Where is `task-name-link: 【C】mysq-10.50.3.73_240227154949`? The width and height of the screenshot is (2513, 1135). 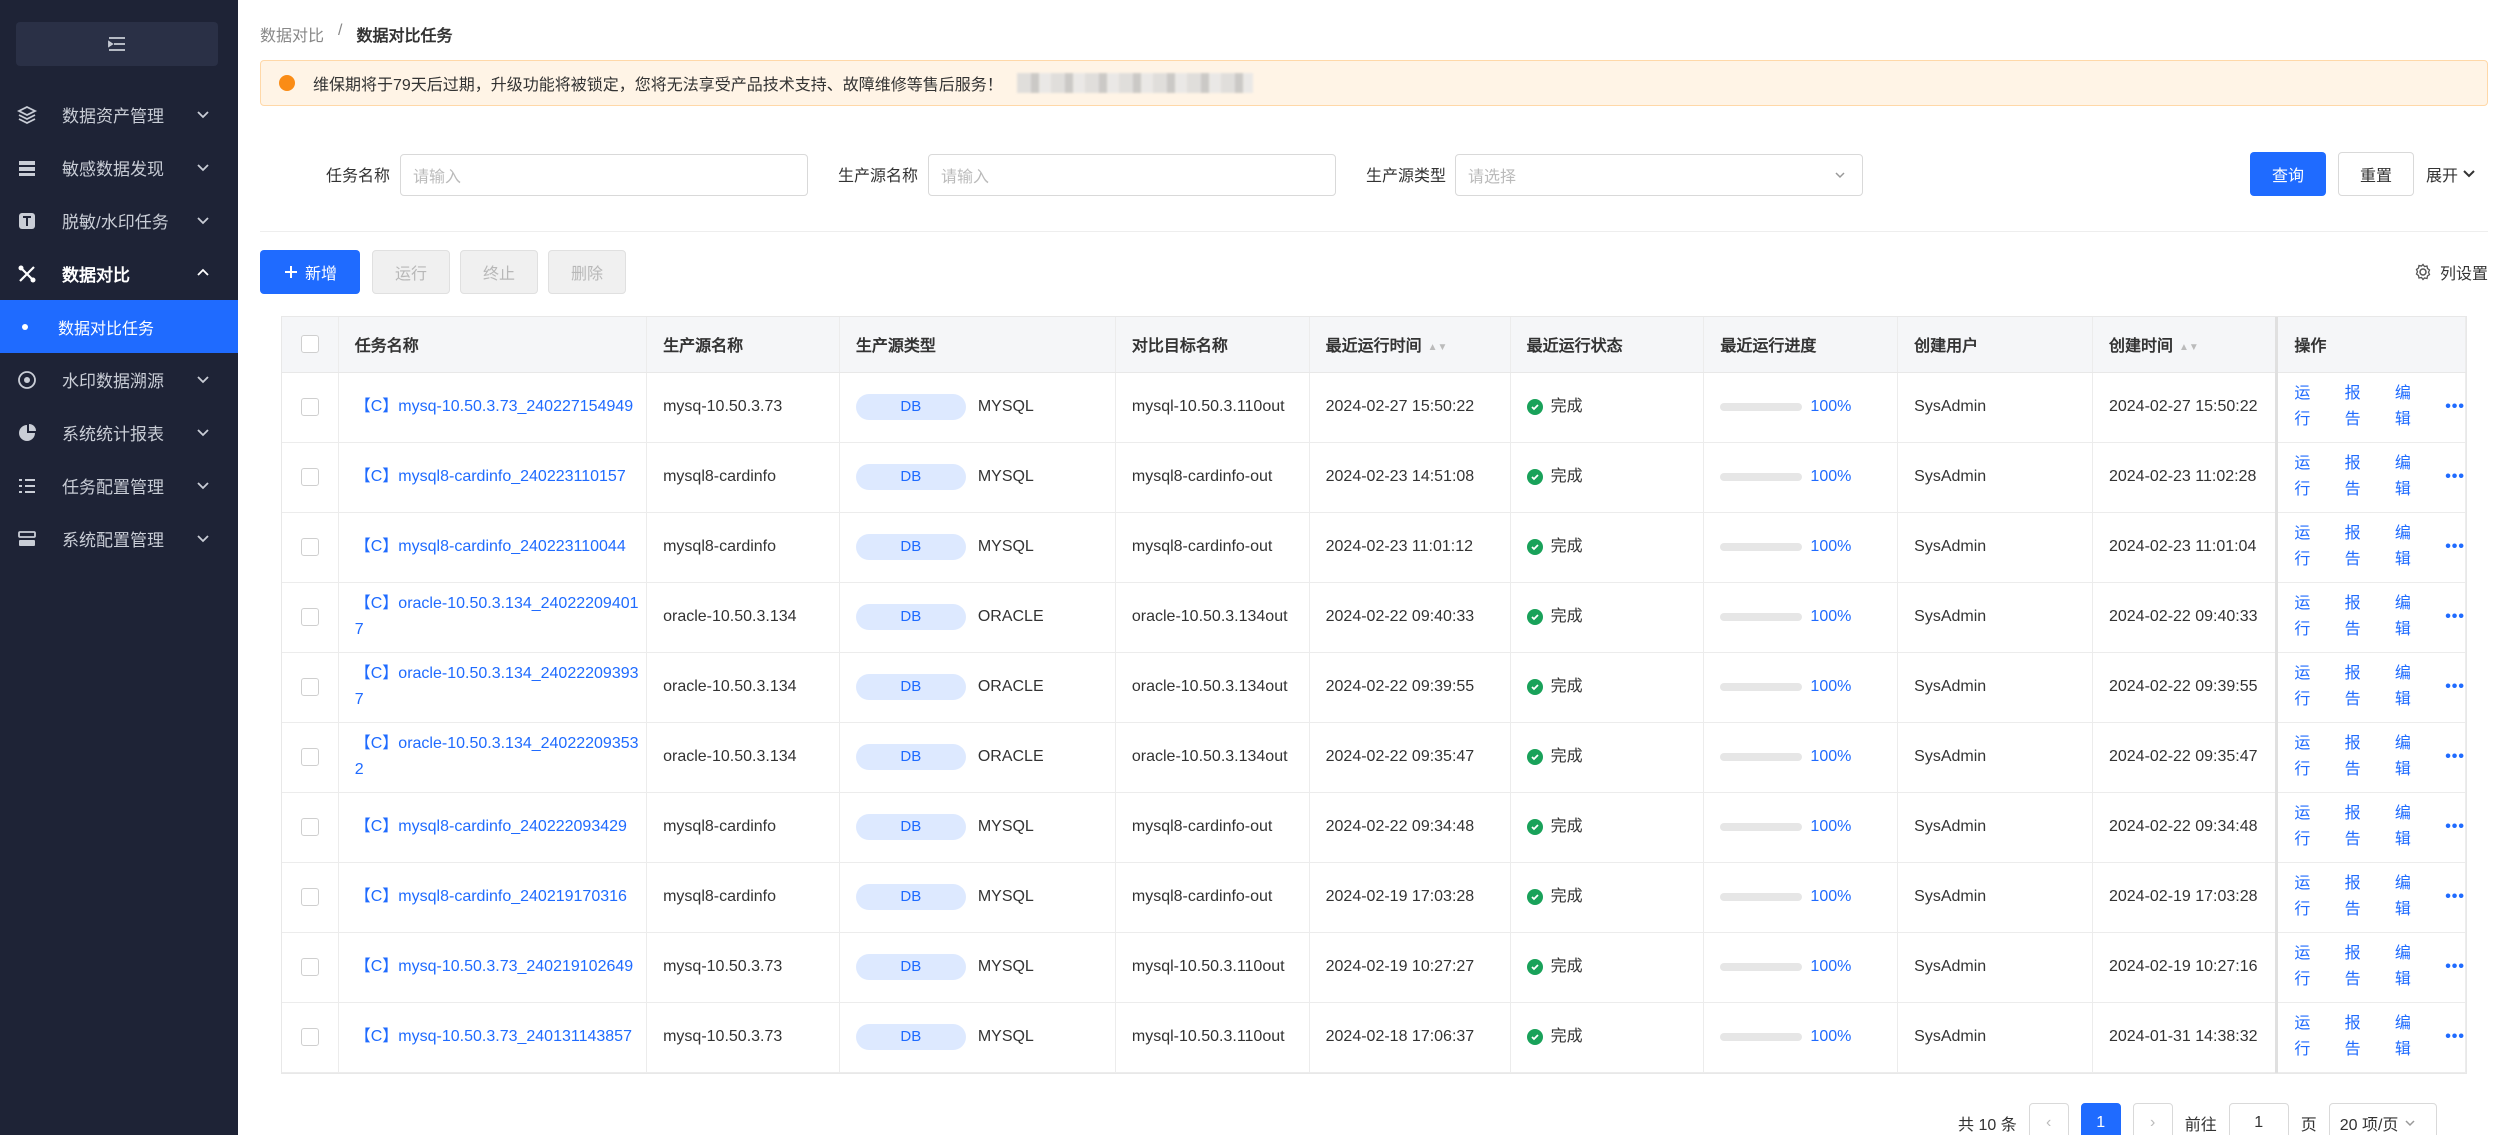 task-name-link: 【C】mysq-10.50.3.73_240227154949 is located at coordinates (494, 406).